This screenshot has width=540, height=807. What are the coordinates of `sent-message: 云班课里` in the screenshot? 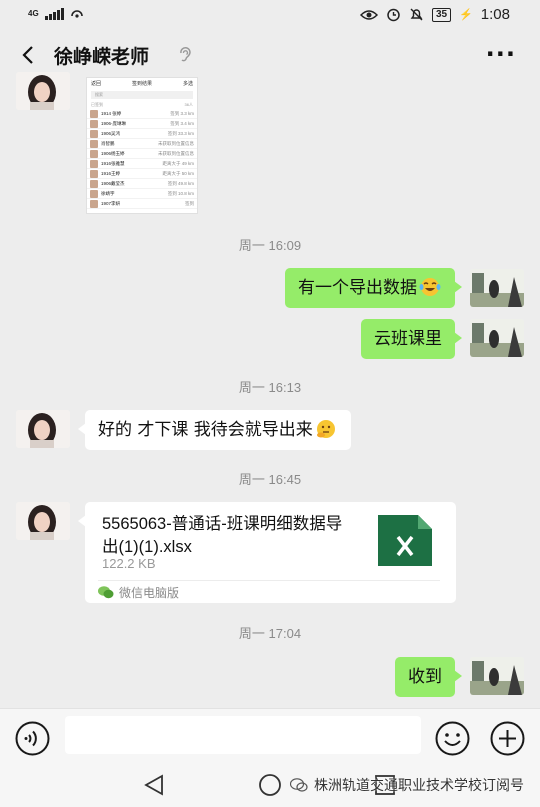 It's located at (411, 339).